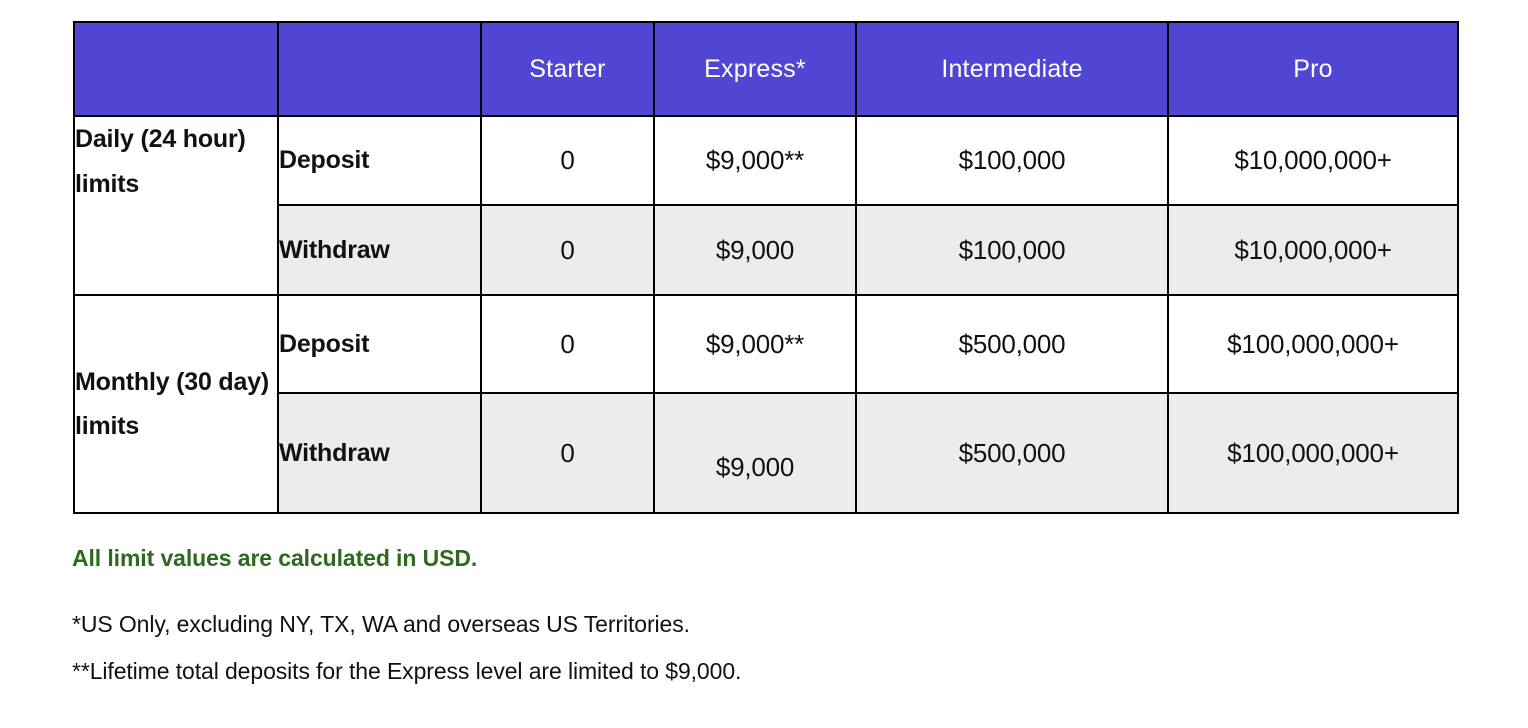 Image resolution: width=1528 pixels, height=728 pixels. What do you see at coordinates (755, 344) in the screenshot?
I see `value-monthly-deposit-express: $9,000**` at bounding box center [755, 344].